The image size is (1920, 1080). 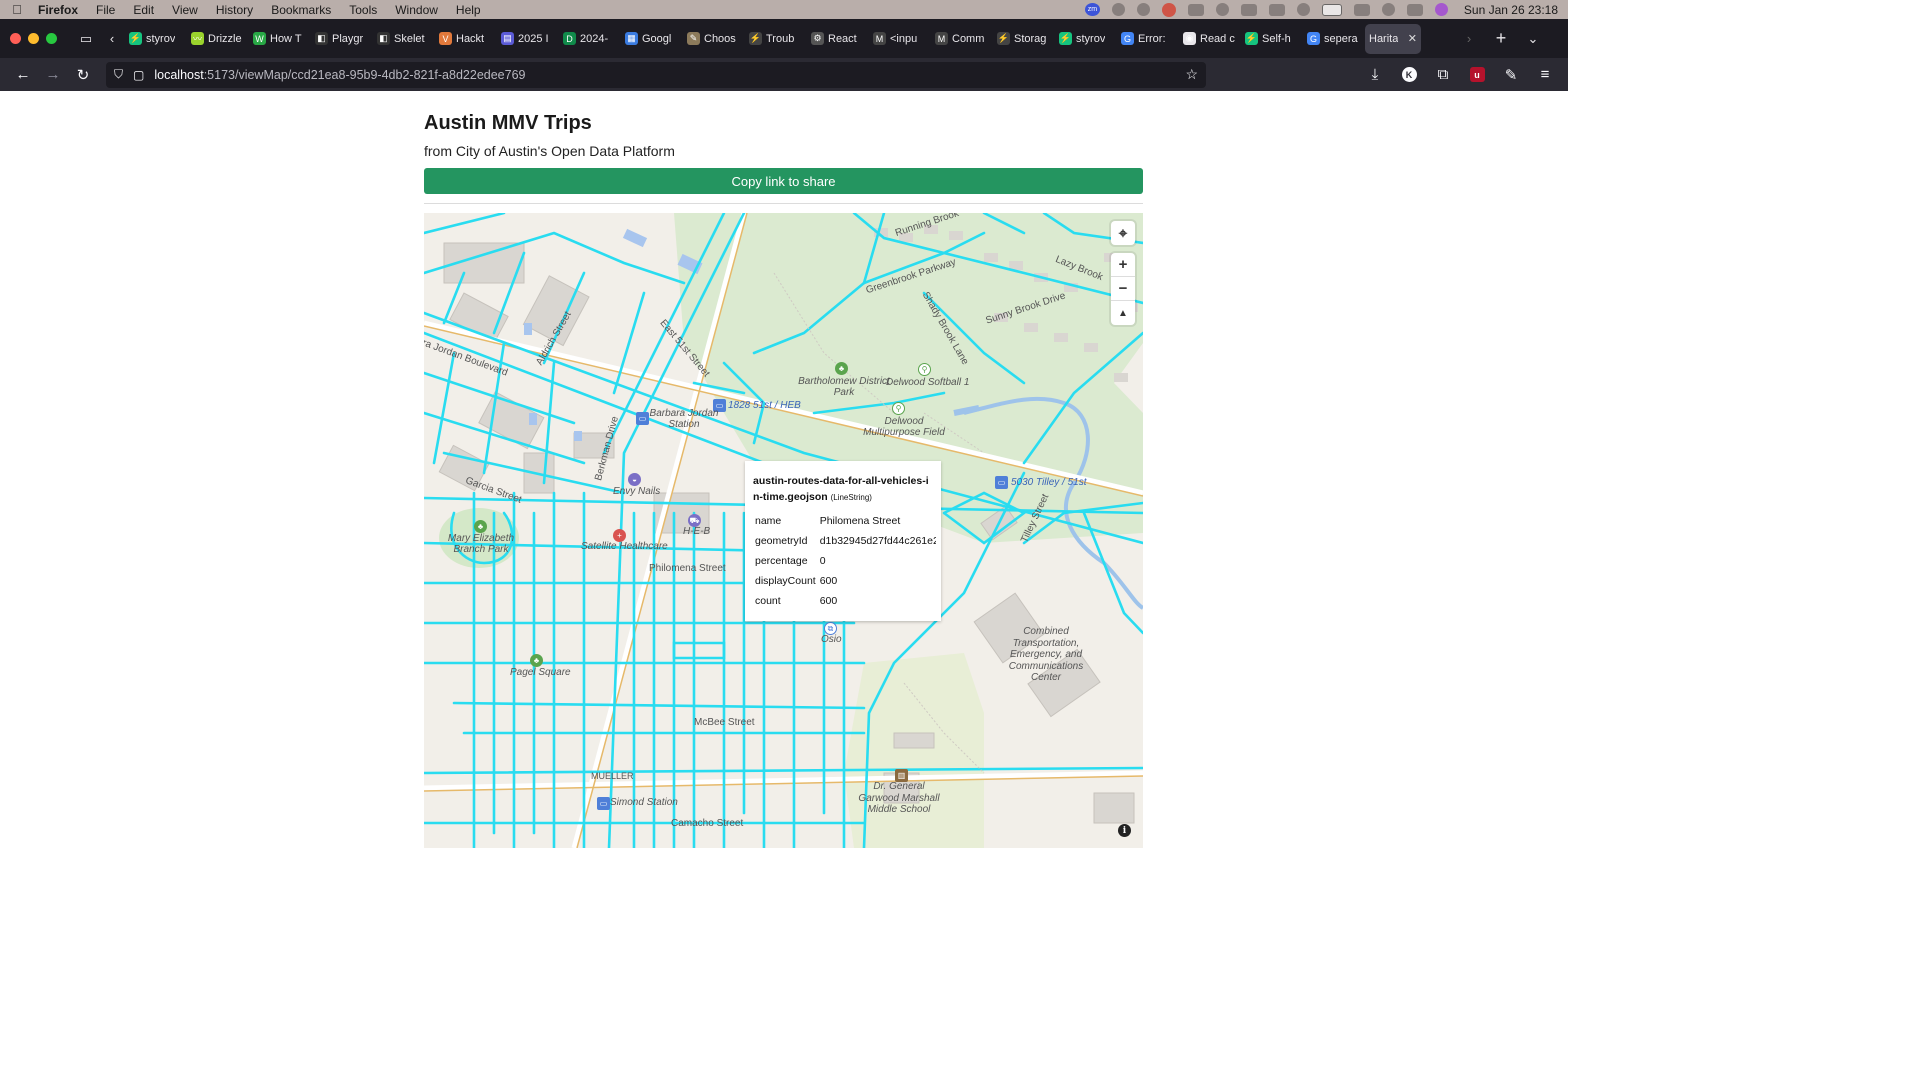 I want to click on page-title: Austin MMV Trips, so click(x=508, y=123).